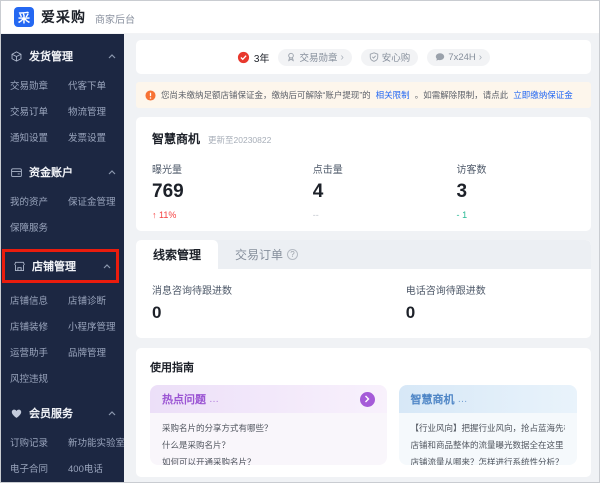 The width and height of the screenshot is (600, 483). I want to click on guide-list-item: 店铺和商品整体的流量曝光数据全在这里！, so click(488, 445).